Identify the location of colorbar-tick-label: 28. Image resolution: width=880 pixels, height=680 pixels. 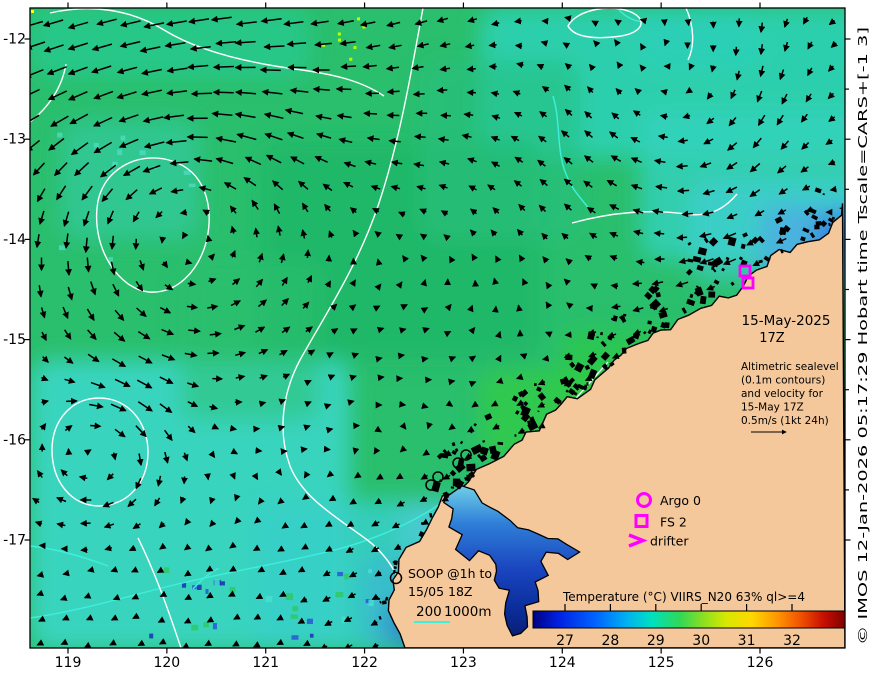
(610, 641).